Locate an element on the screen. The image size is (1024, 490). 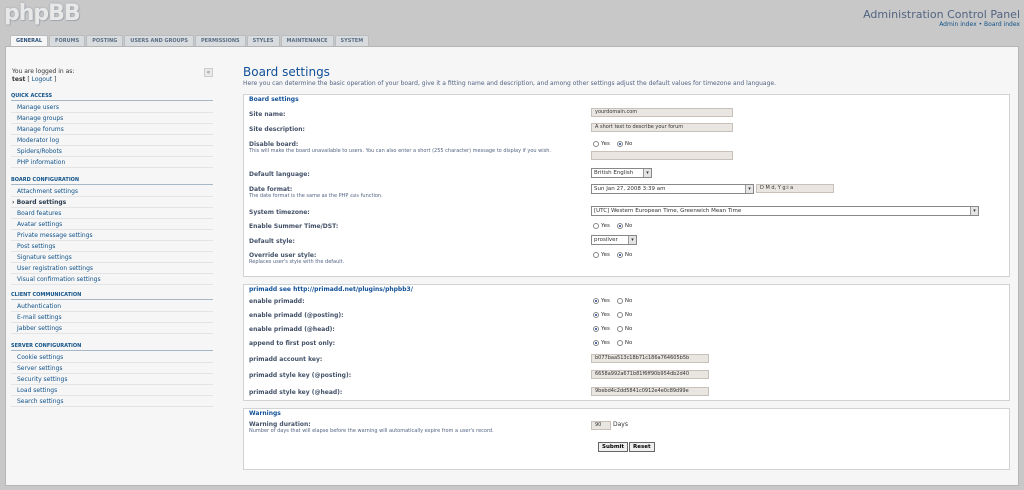
disable-board-label: Disable board: is located at coordinates (274, 144).